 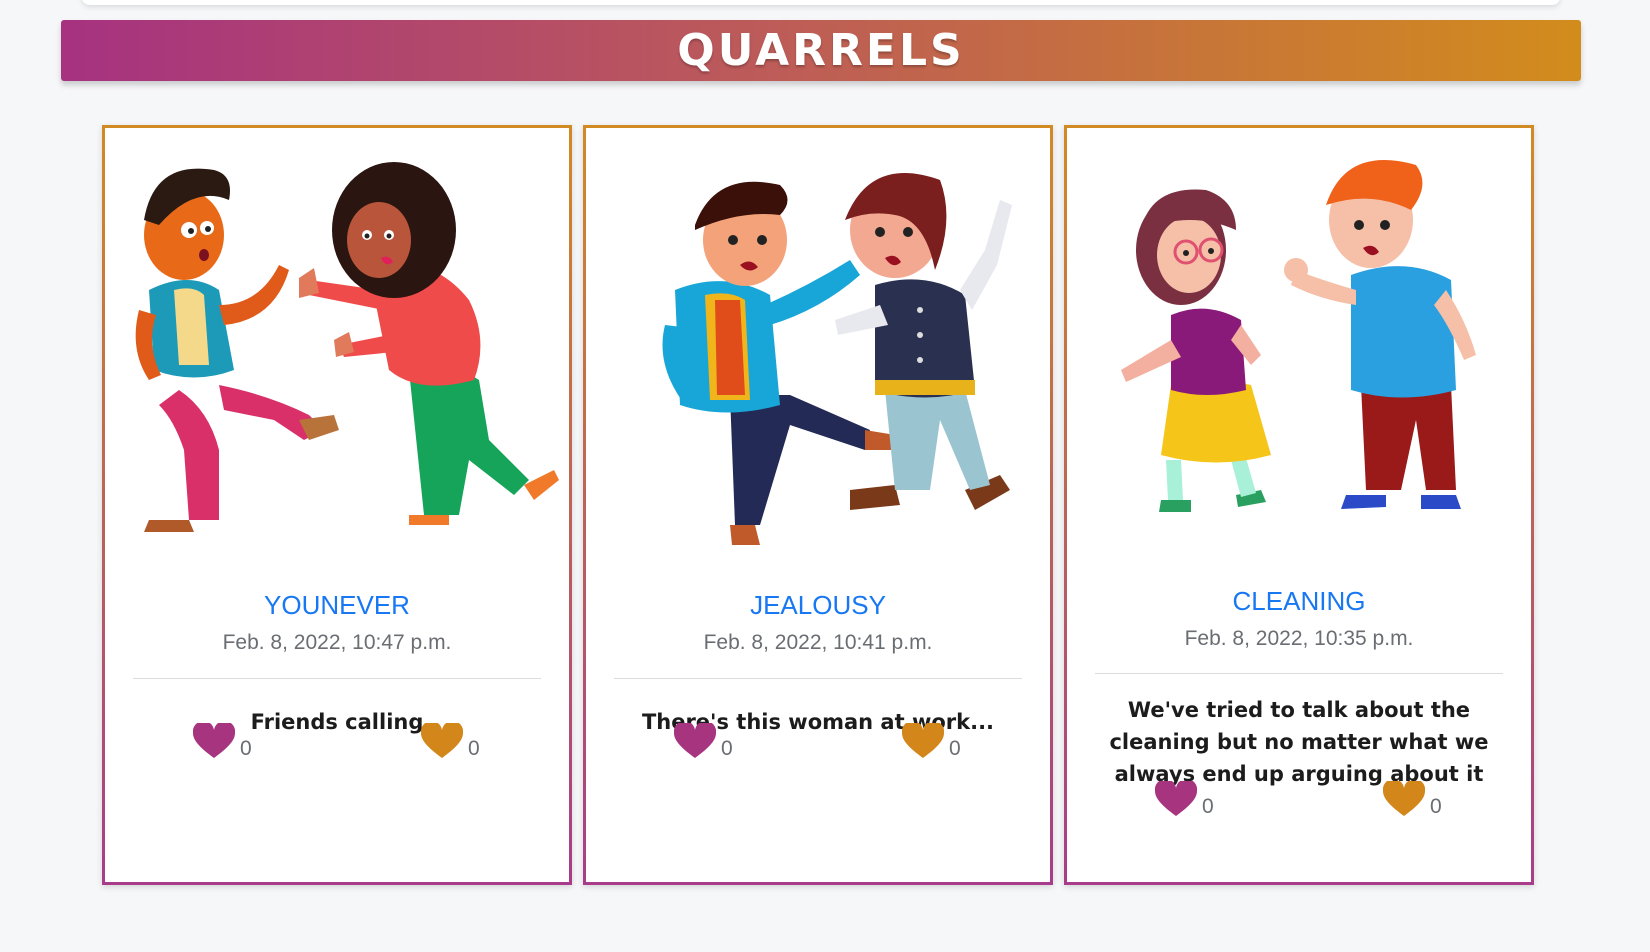 I want to click on section-banner: QUARRELS, so click(x=821, y=50).